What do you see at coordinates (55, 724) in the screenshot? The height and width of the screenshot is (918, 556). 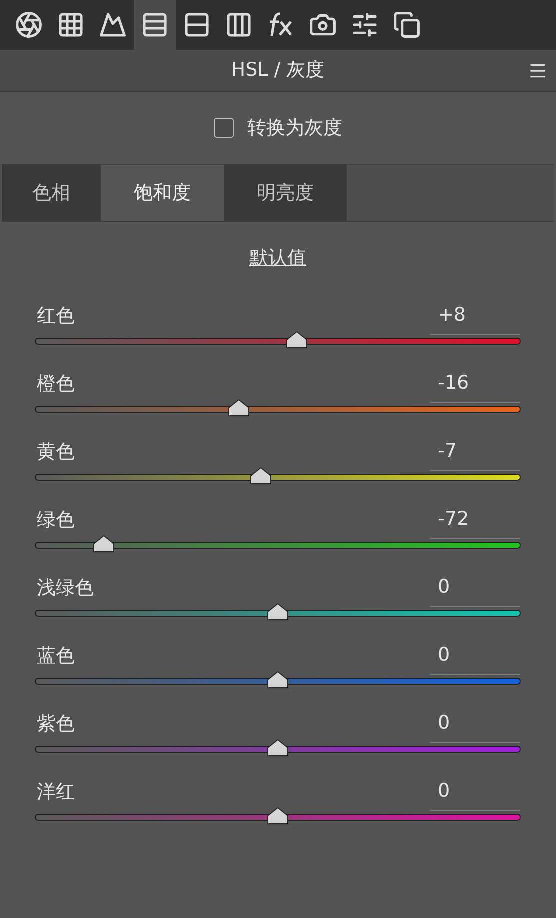 I see `slider-label: 紫色` at bounding box center [55, 724].